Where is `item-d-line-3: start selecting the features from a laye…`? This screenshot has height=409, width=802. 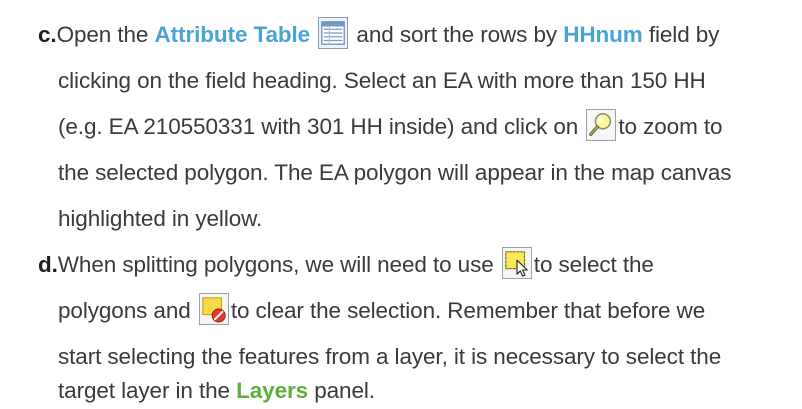 item-d-line-3: start selecting the features from a laye… is located at coordinates (390, 356).